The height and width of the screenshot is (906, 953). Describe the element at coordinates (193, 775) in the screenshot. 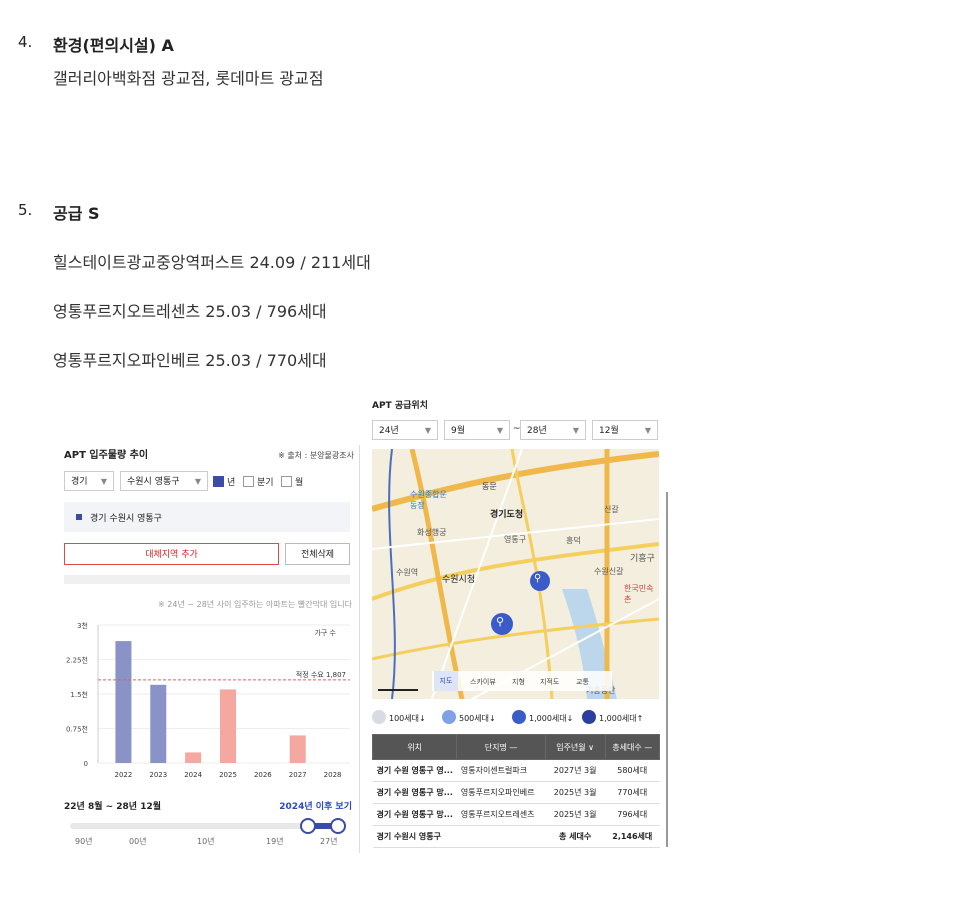

I see `x-tick-label: 2024` at that location.